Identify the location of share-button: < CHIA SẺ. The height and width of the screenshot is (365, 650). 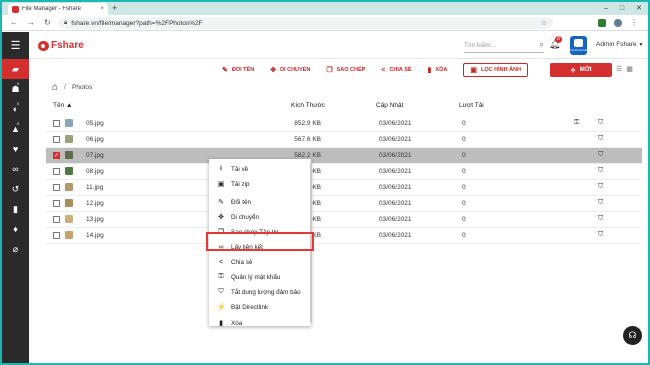
(396, 70).